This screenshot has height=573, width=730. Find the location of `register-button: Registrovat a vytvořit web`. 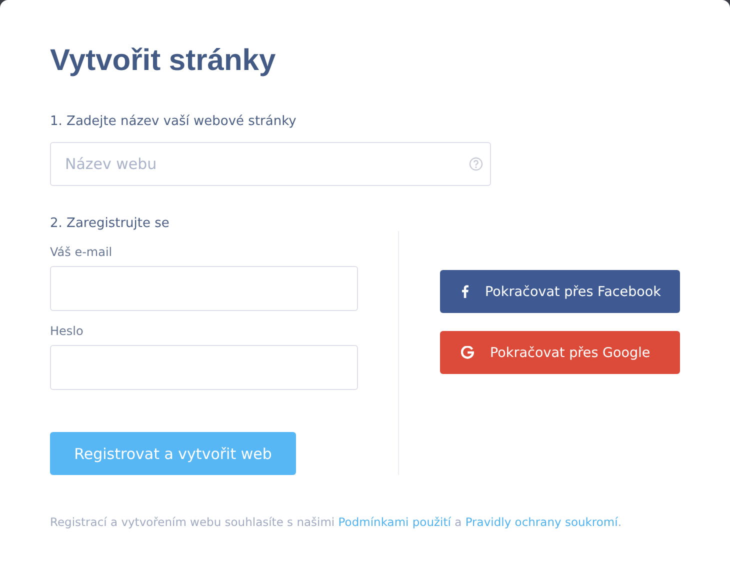

register-button: Registrovat a vytvořit web is located at coordinates (173, 453).